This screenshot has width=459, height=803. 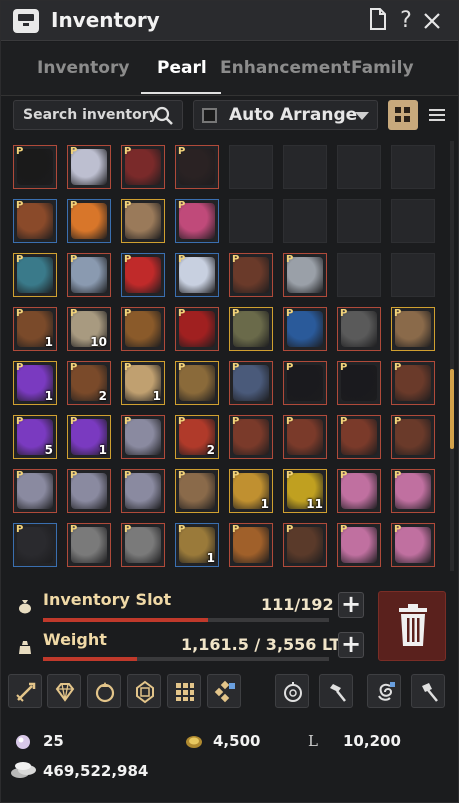 I want to click on repair-tool-button, so click(x=336, y=691).